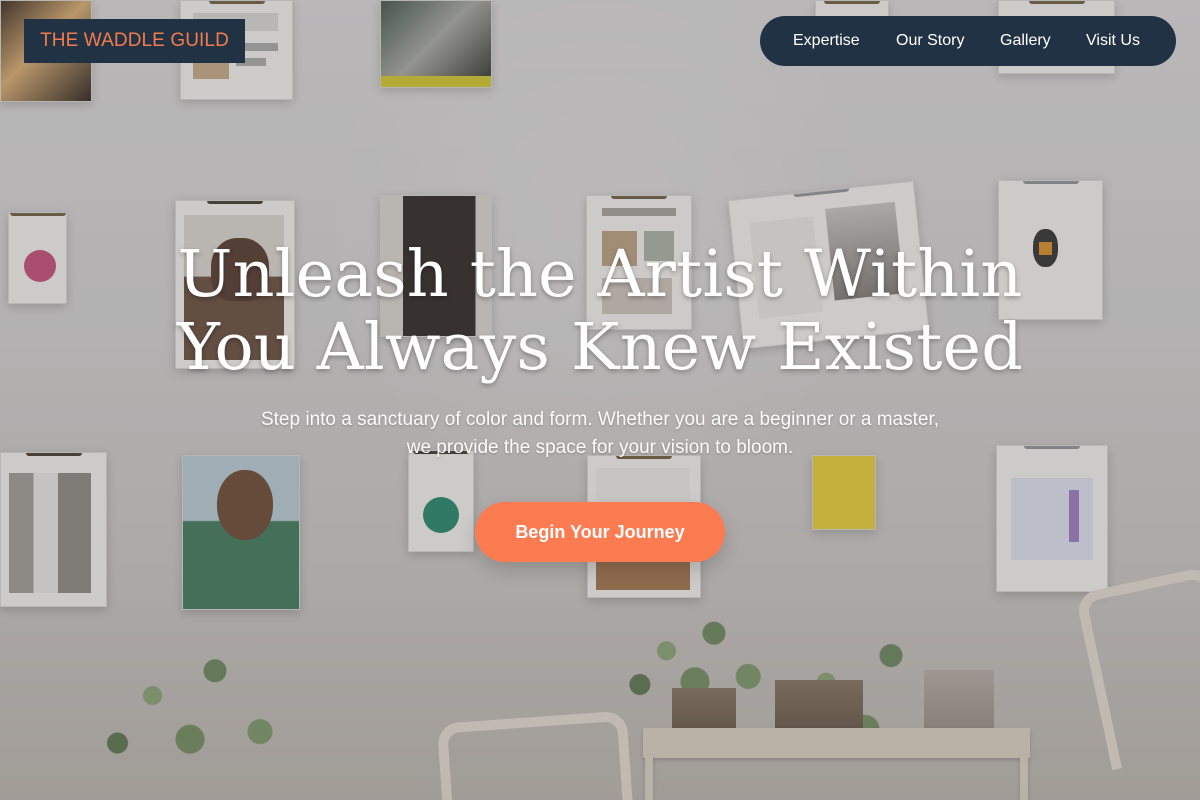  I want to click on hero-headline-line: Unleash the Artist Within, so click(600, 274).